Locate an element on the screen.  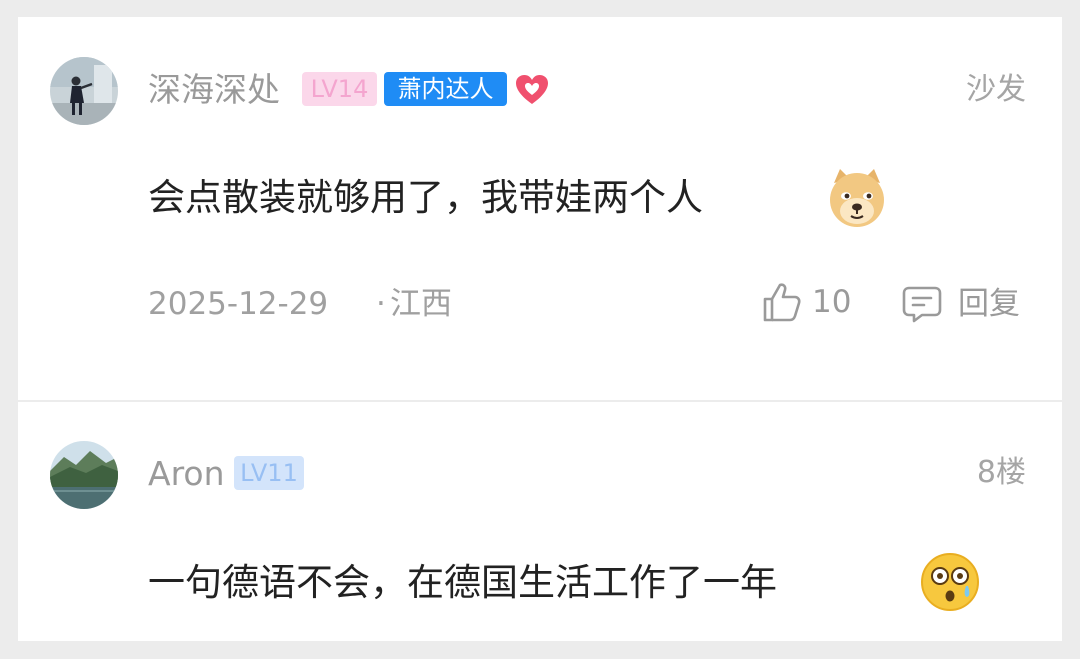
reply-label: 回复 is located at coordinates (989, 303).